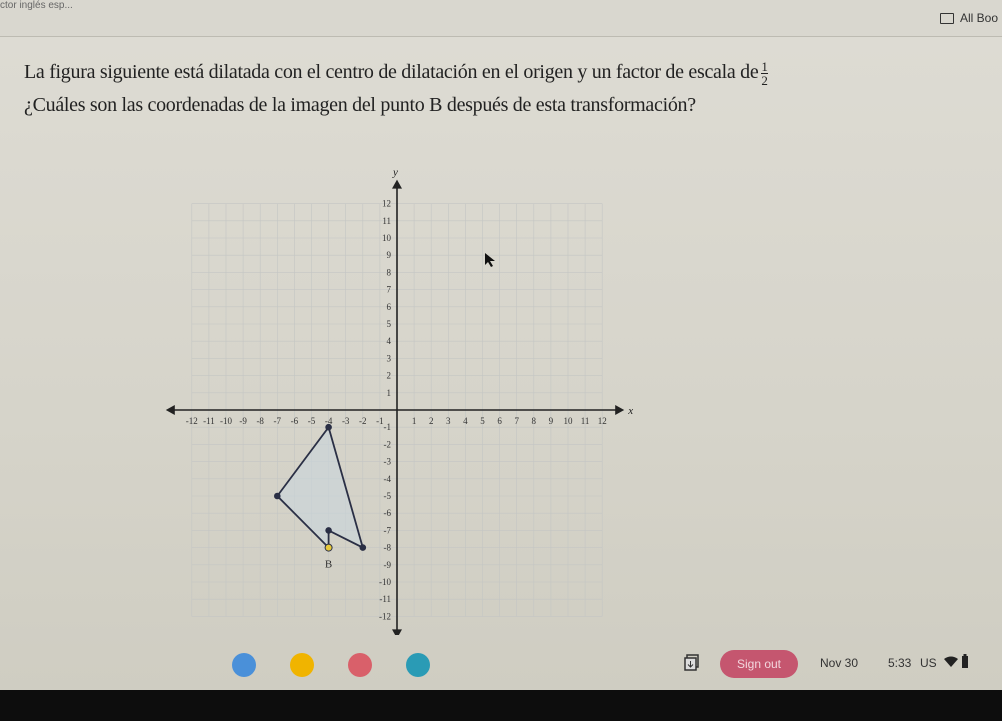 The image size is (1002, 721). I want to click on folder-icon, so click(946, 18).